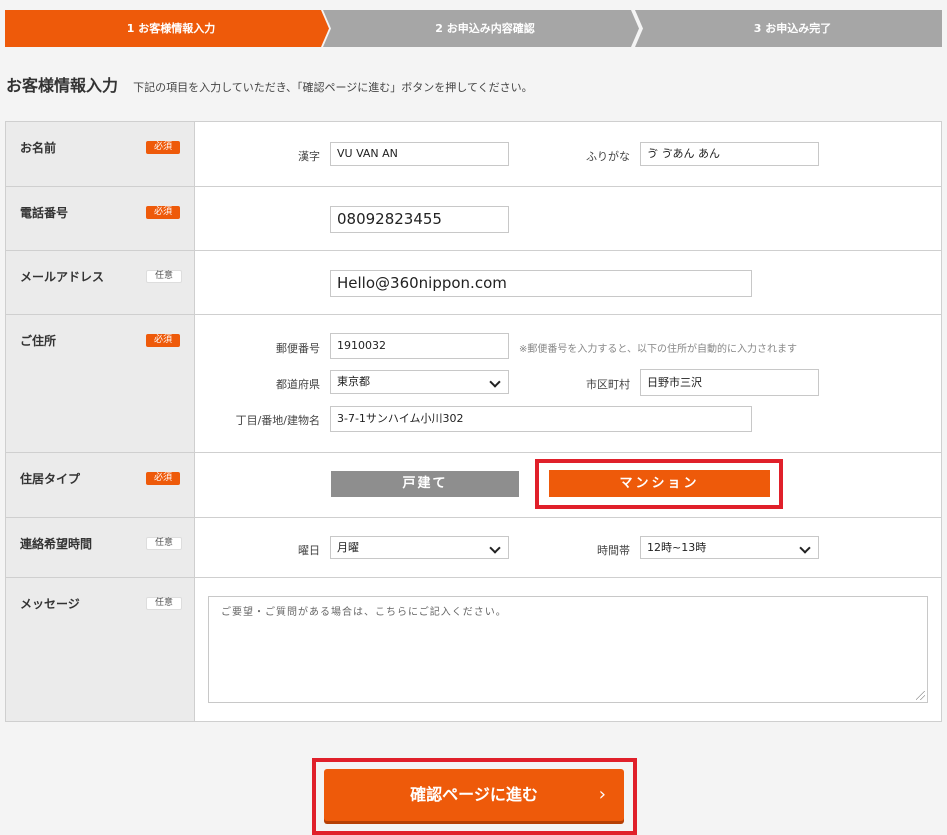 The width and height of the screenshot is (947, 835). I want to click on kanji-label: 漢字, so click(309, 156).